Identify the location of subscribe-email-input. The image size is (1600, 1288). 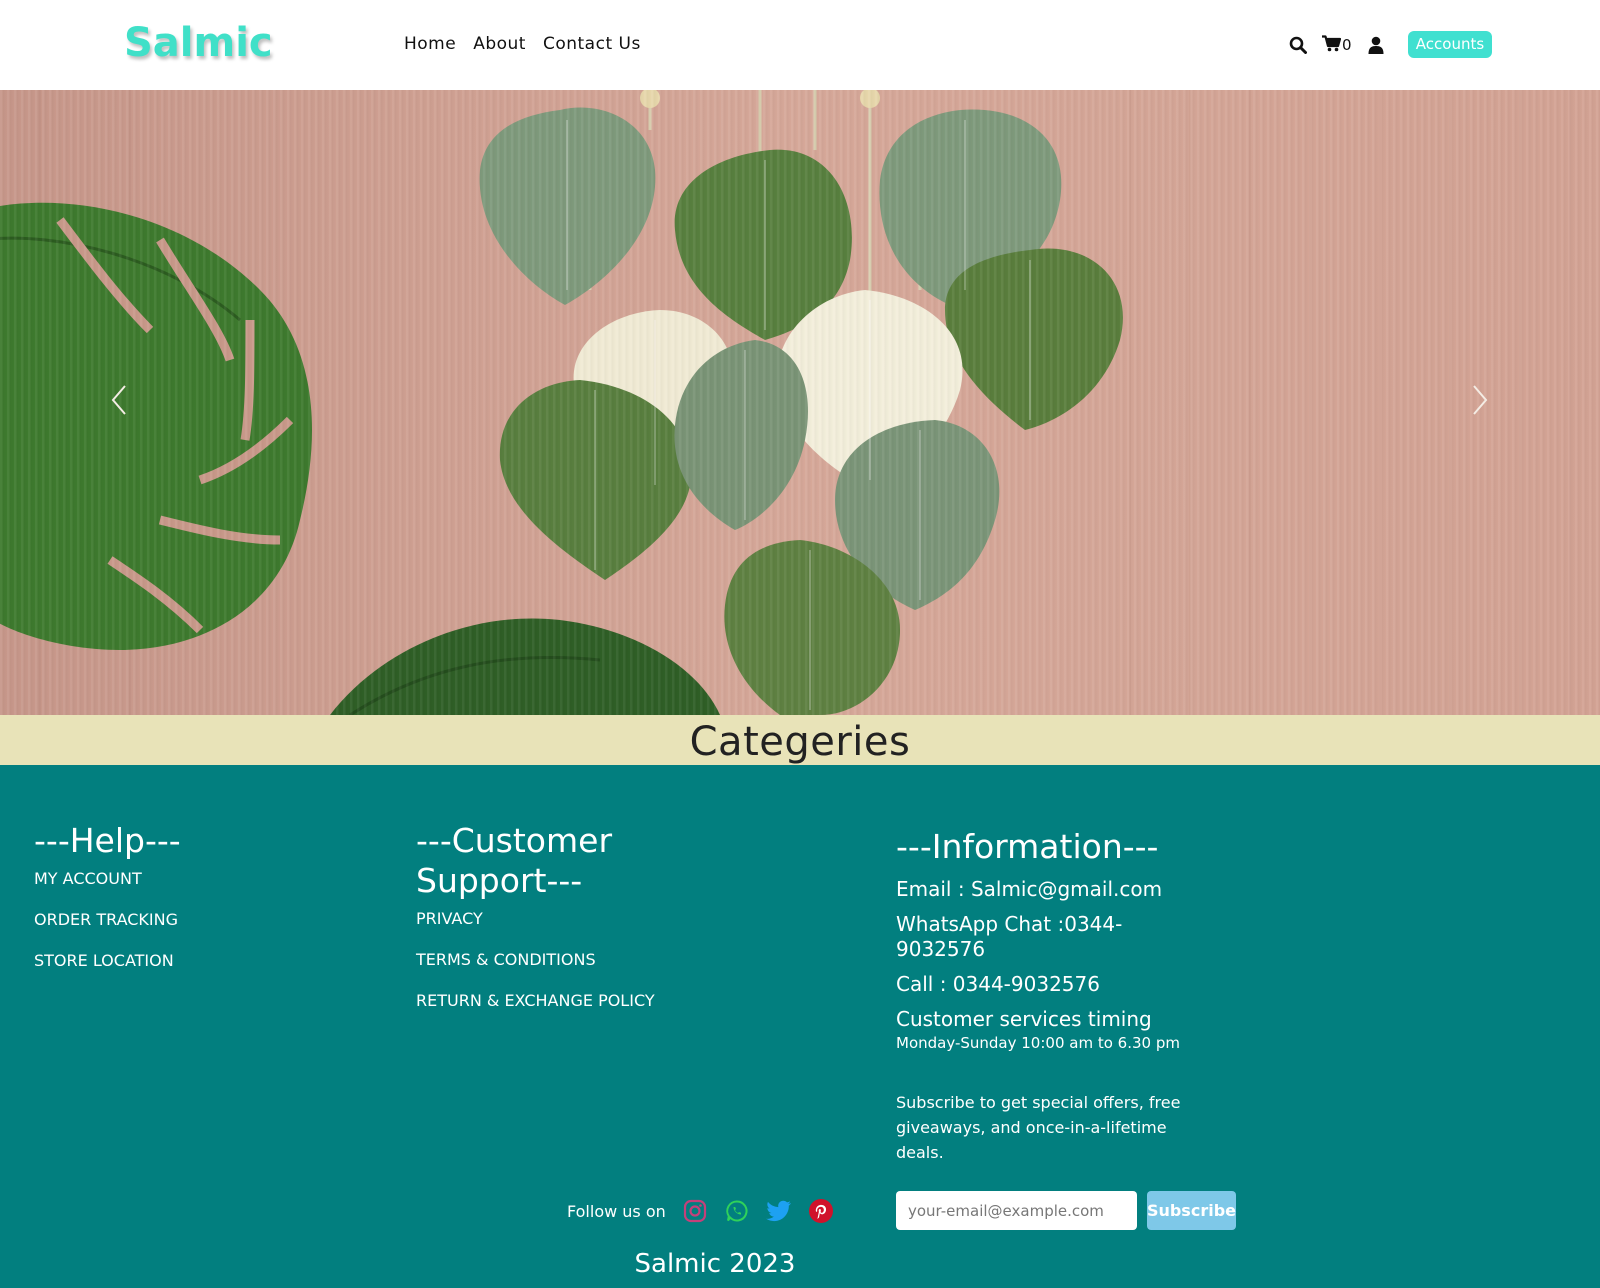
(1016, 1210).